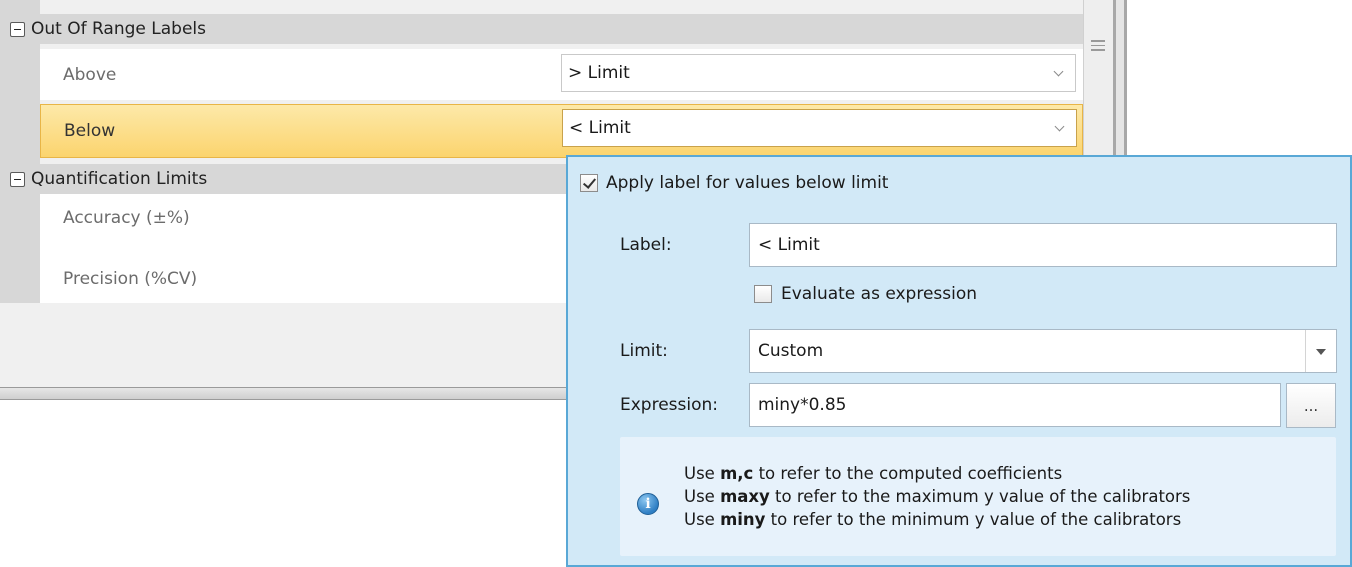  Describe the element at coordinates (1120, 80) in the screenshot. I see `vertical-splitter` at that location.